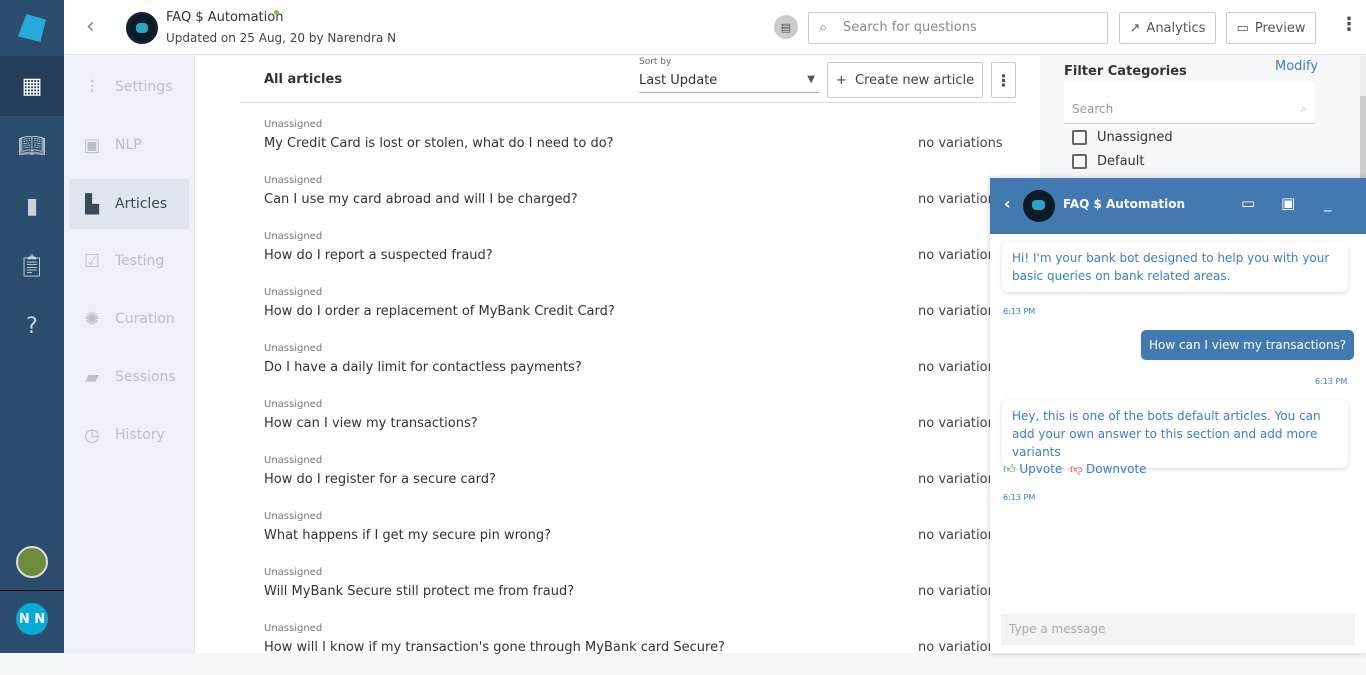 This screenshot has width=1366, height=675. Describe the element at coordinates (1242, 28) in the screenshot. I see `comment-icon: ▭` at that location.